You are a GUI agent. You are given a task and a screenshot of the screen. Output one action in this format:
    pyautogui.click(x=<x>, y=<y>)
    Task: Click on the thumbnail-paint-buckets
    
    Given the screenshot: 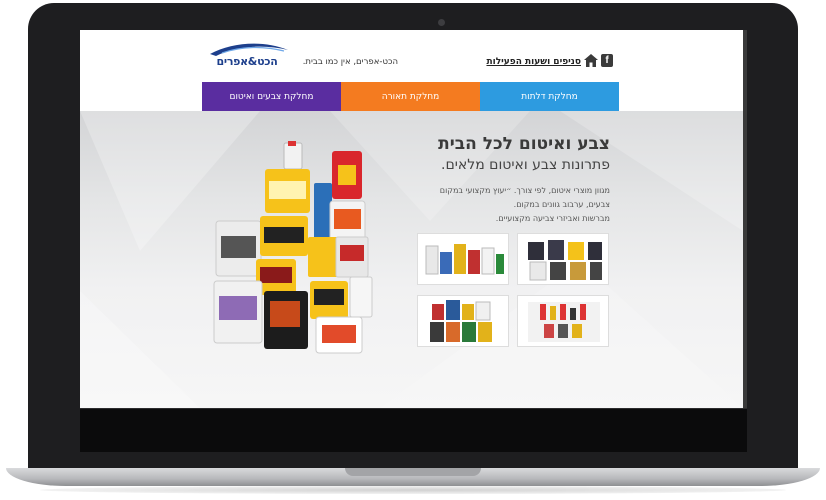 What is the action you would take?
    pyautogui.click(x=563, y=259)
    